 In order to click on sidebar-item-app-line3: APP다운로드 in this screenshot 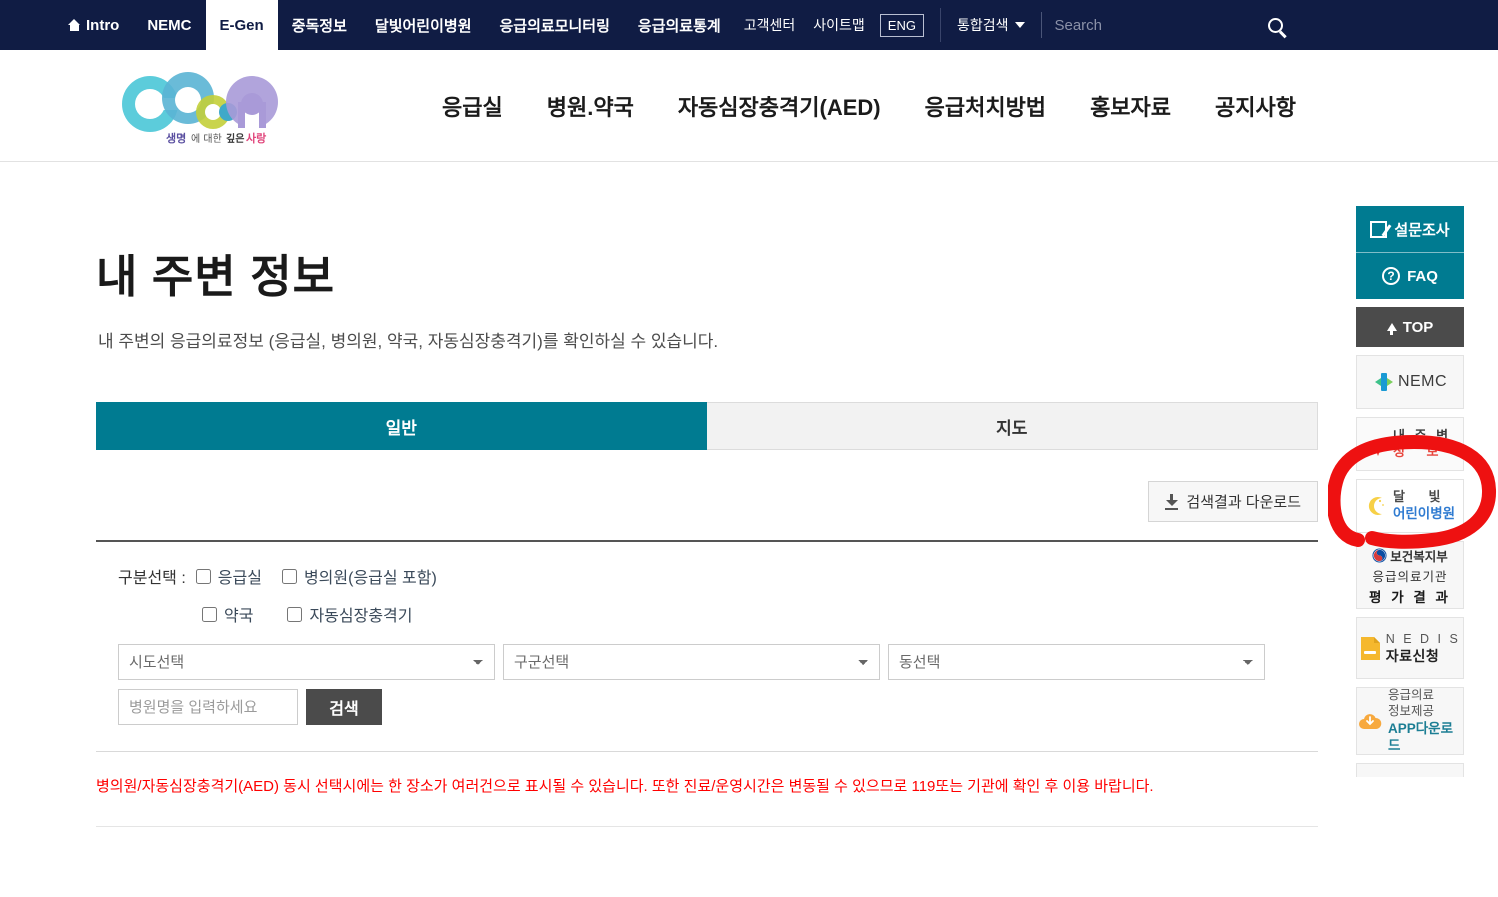, I will do `click(1421, 737)`.